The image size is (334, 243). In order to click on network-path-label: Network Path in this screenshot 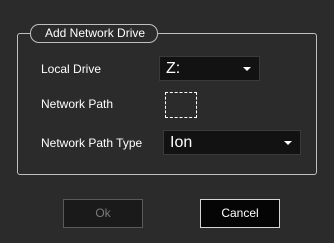, I will do `click(77, 104)`.